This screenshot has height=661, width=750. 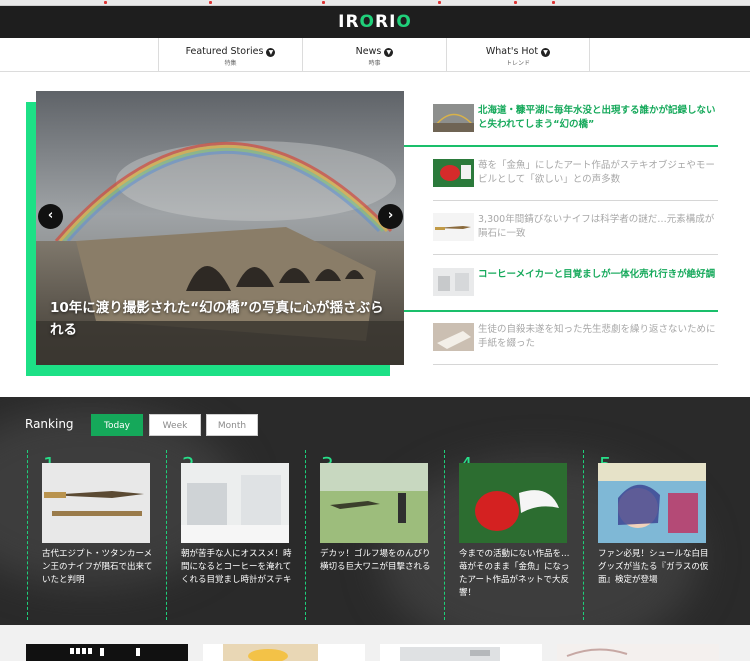 I want to click on side-article-item: 3,300年間錆びないナイフは科学者の謎だ…元素構成が隕石に一致, so click(x=575, y=238).